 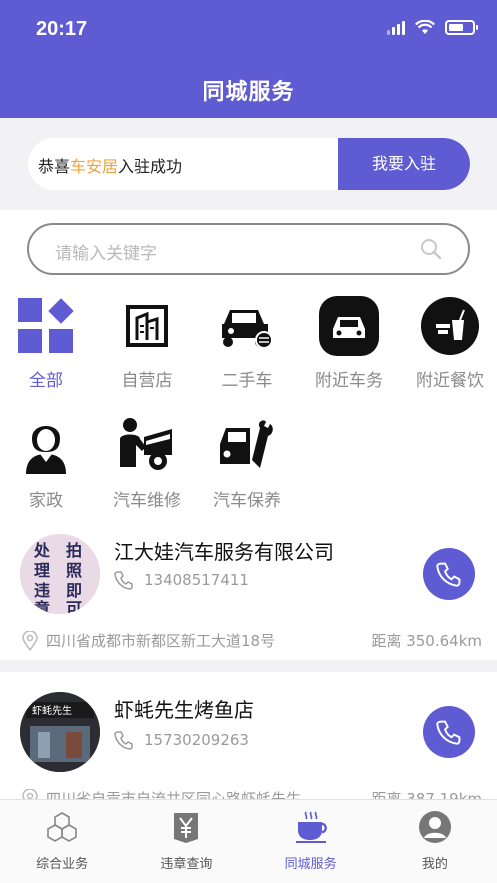 What do you see at coordinates (247, 501) in the screenshot?
I see `category-label: 汽车保养` at bounding box center [247, 501].